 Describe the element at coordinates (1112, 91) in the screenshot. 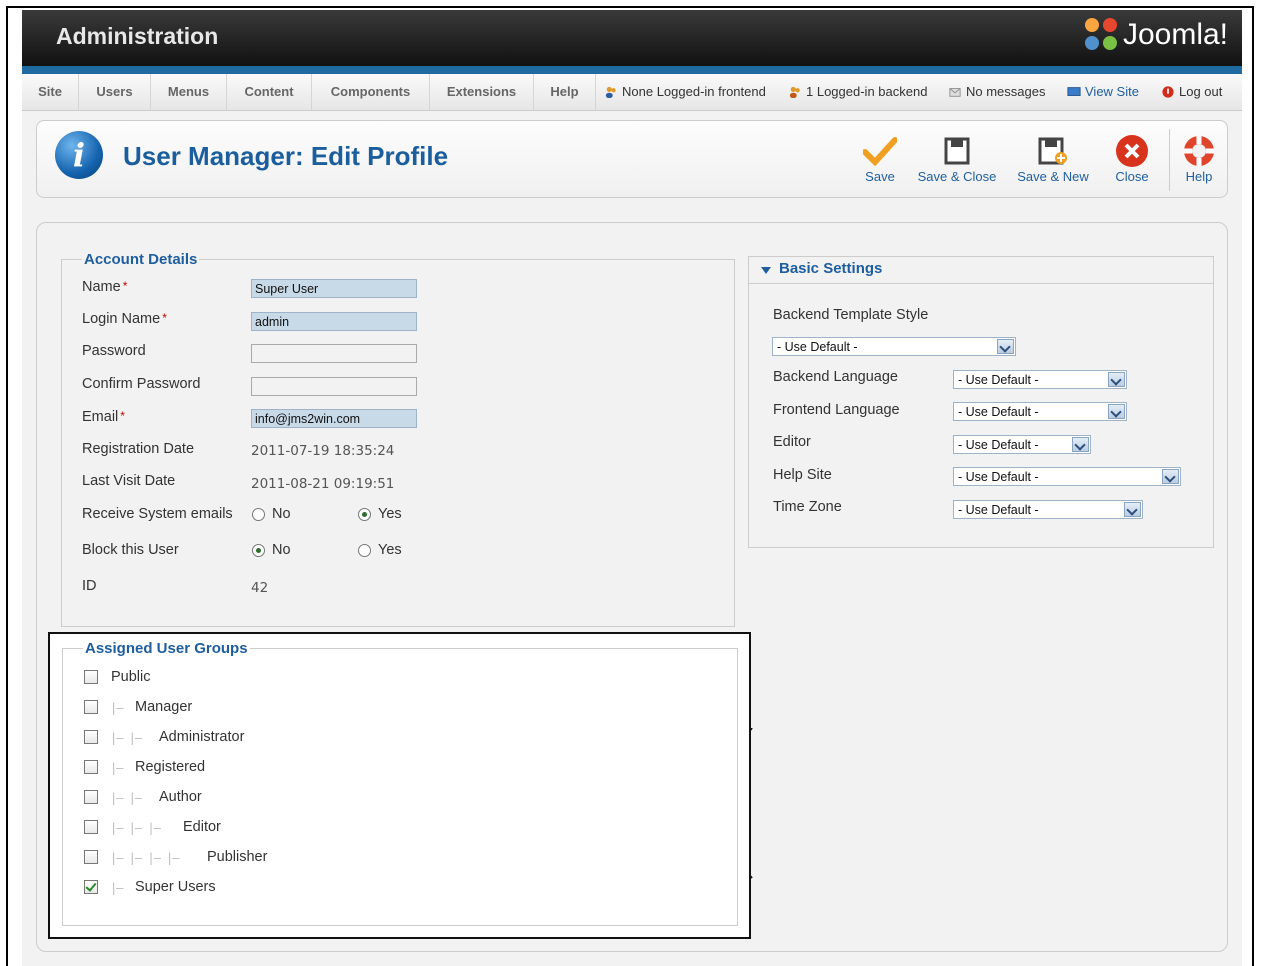

I see `view-site-text: View Site` at that location.